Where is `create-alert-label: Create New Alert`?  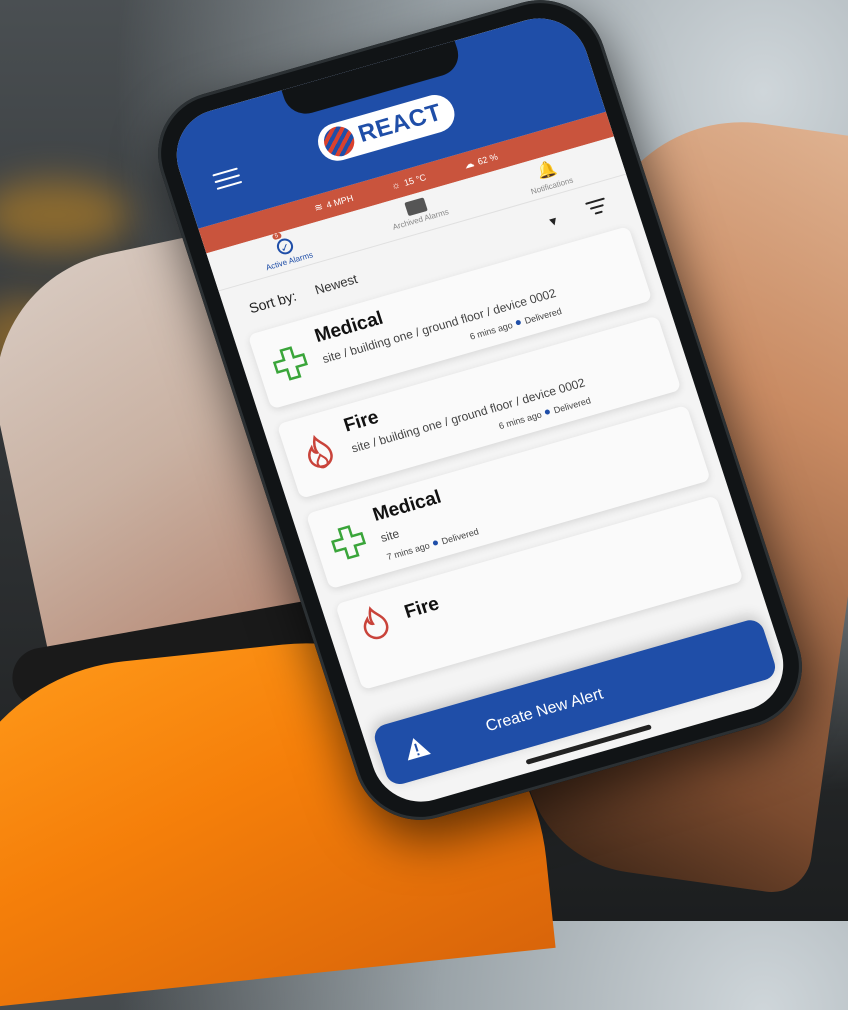
create-alert-label: Create New Alert is located at coordinates (544, 710).